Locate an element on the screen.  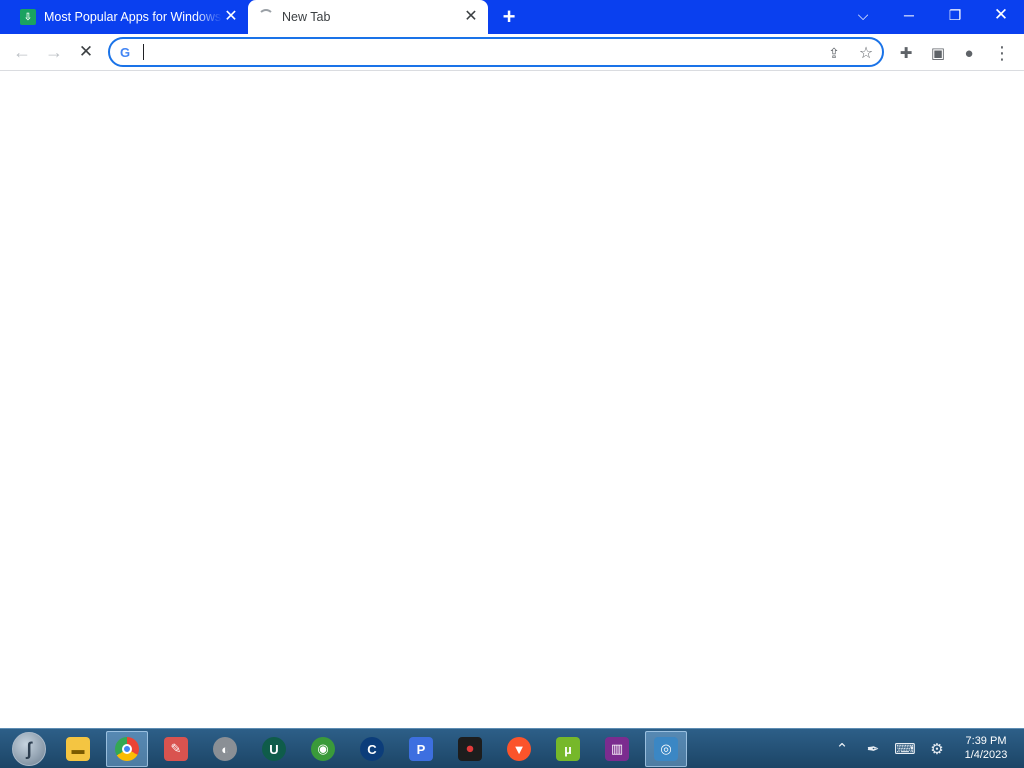
recorder-icon: ⏺ is located at coordinates (470, 749).